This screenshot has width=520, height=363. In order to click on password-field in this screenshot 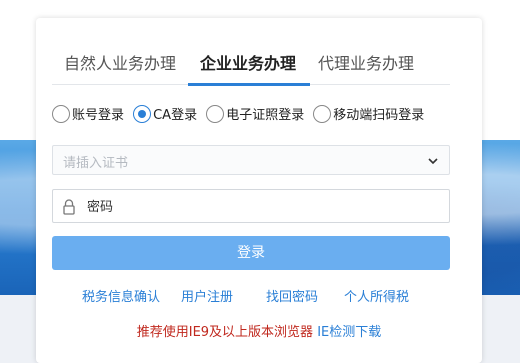, I will do `click(251, 206)`.